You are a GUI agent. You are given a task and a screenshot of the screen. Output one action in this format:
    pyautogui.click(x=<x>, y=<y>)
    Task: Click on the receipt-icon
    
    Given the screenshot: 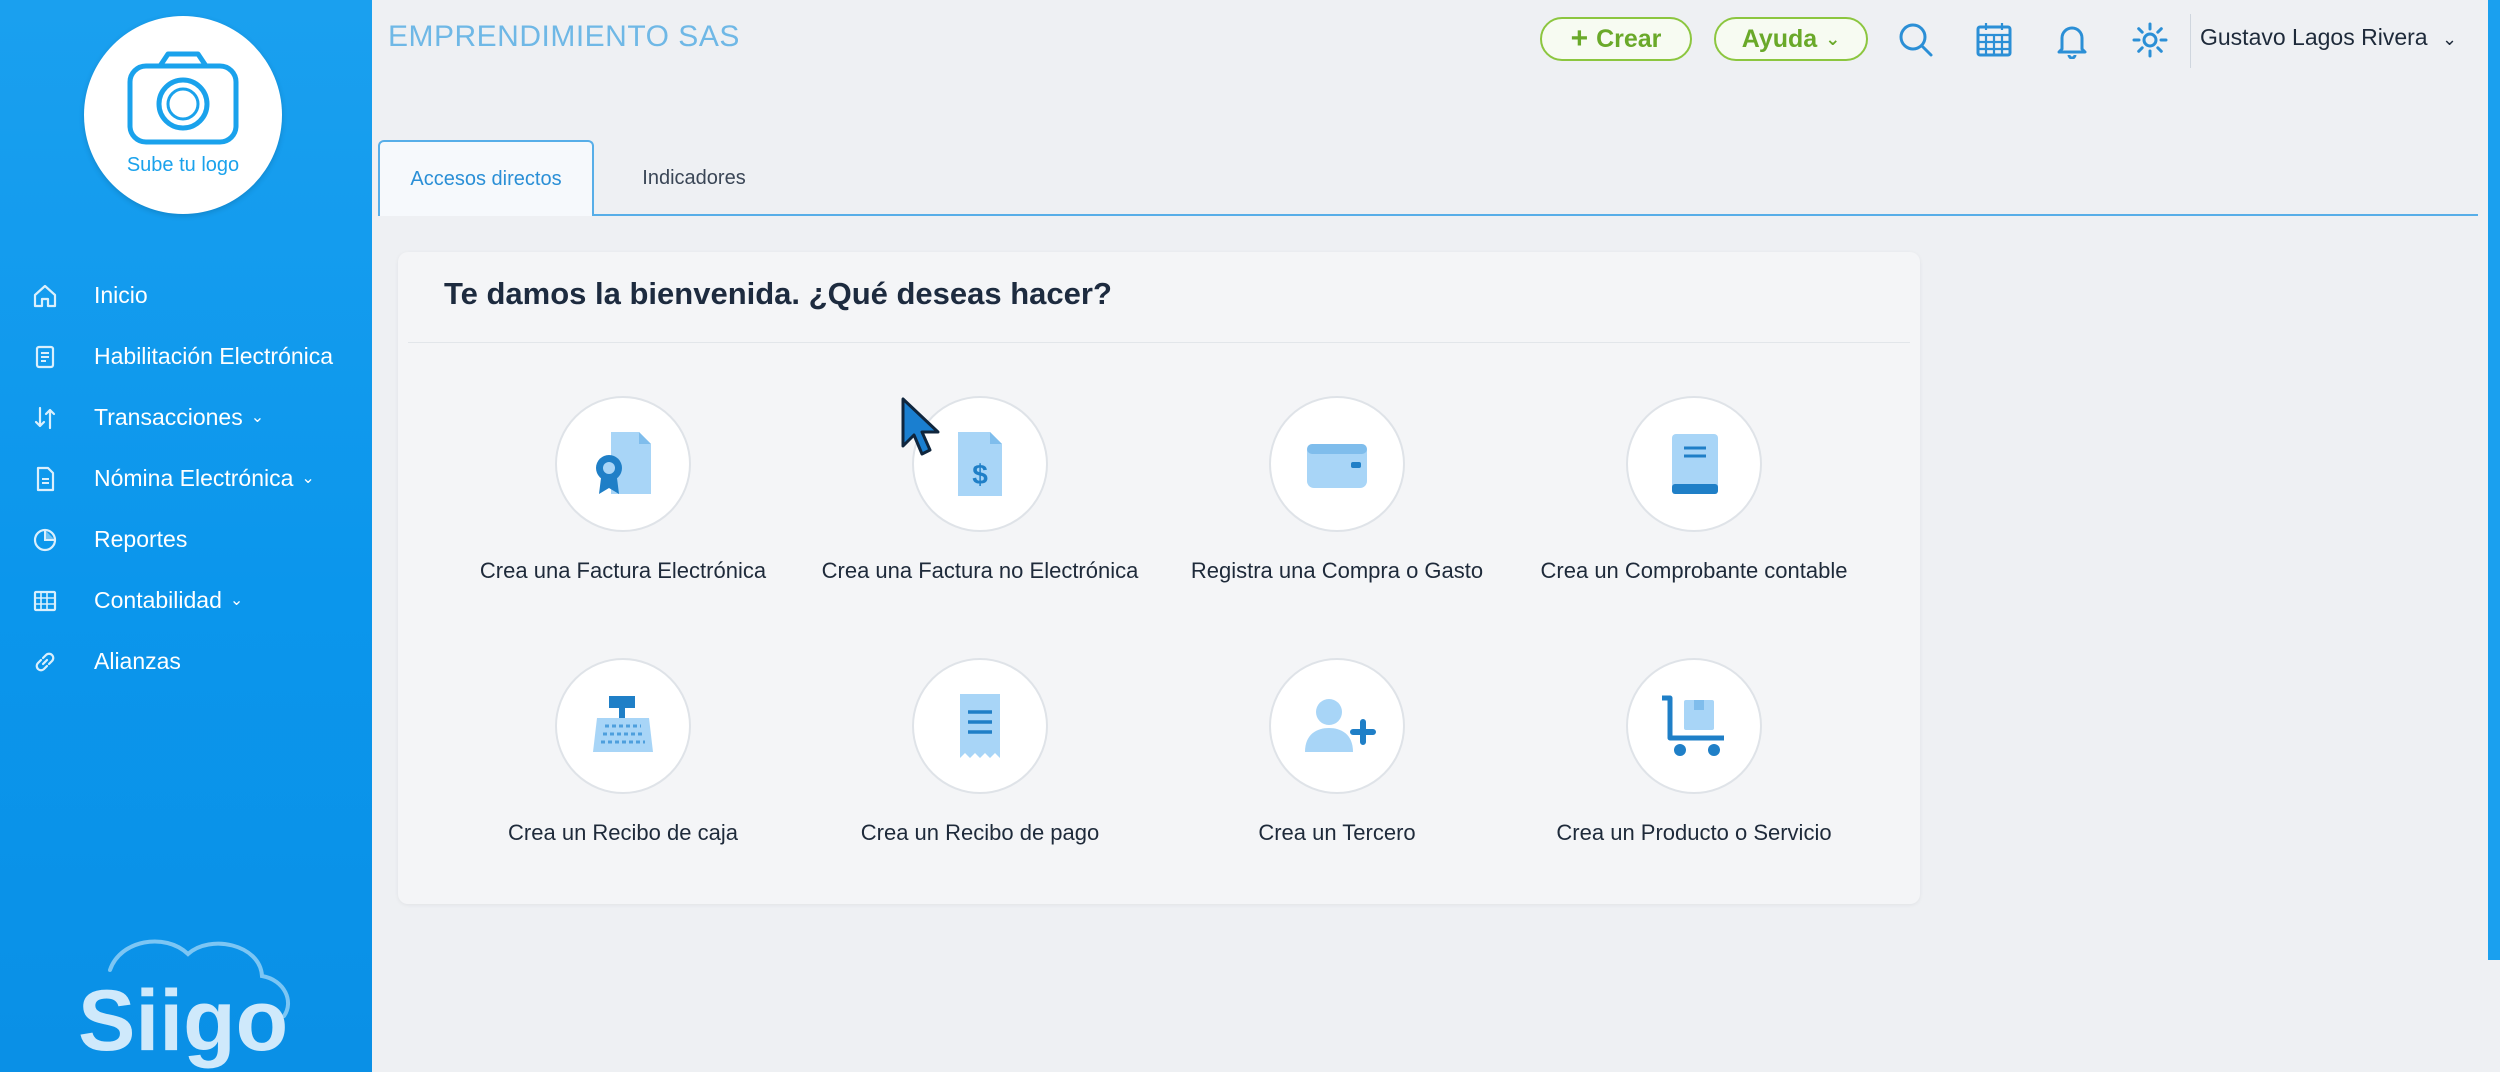 What is the action you would take?
    pyautogui.click(x=980, y=726)
    